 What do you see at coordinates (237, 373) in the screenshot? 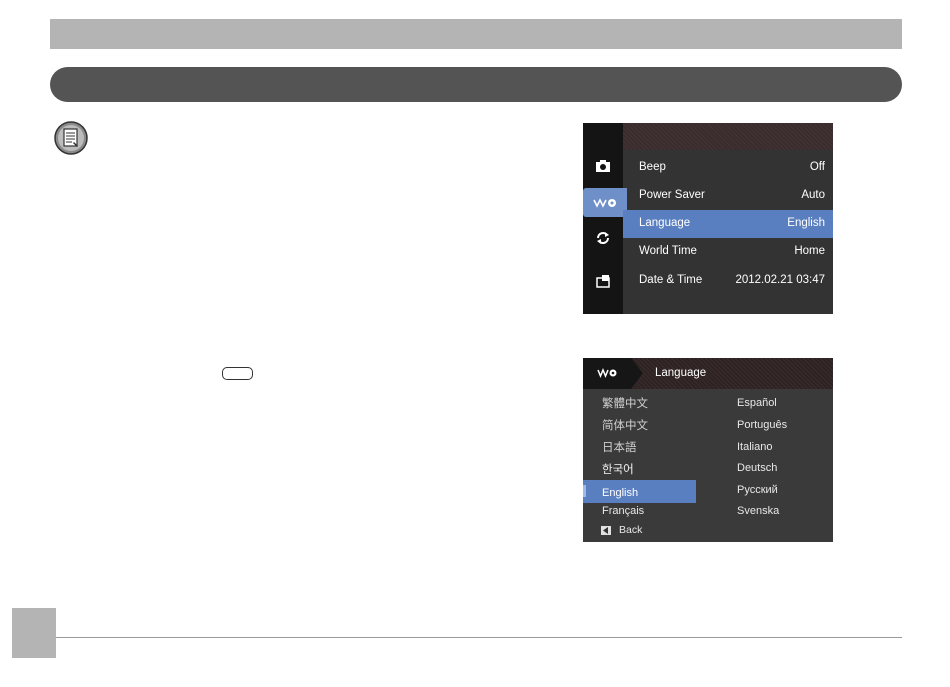
I see `button-symbol-icon` at bounding box center [237, 373].